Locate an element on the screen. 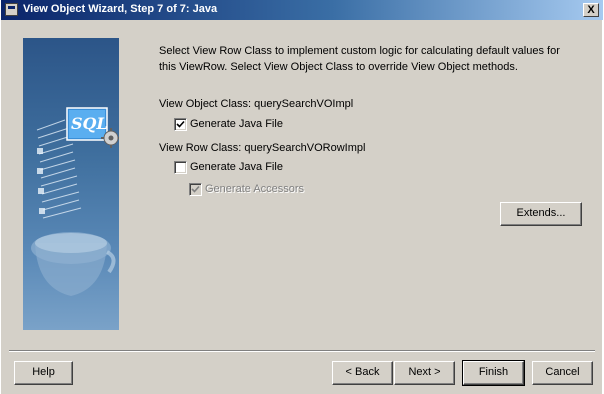  view-row-class-label: View Row Class: querySearchVORowImpl is located at coordinates (262, 148).